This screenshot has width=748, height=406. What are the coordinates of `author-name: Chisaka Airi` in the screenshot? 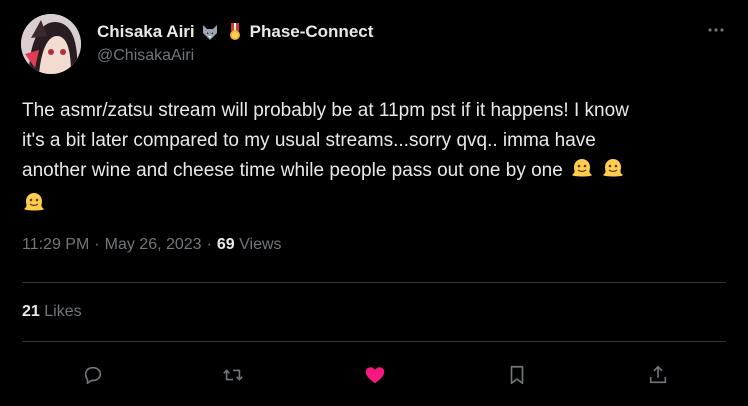 It's located at (146, 32).